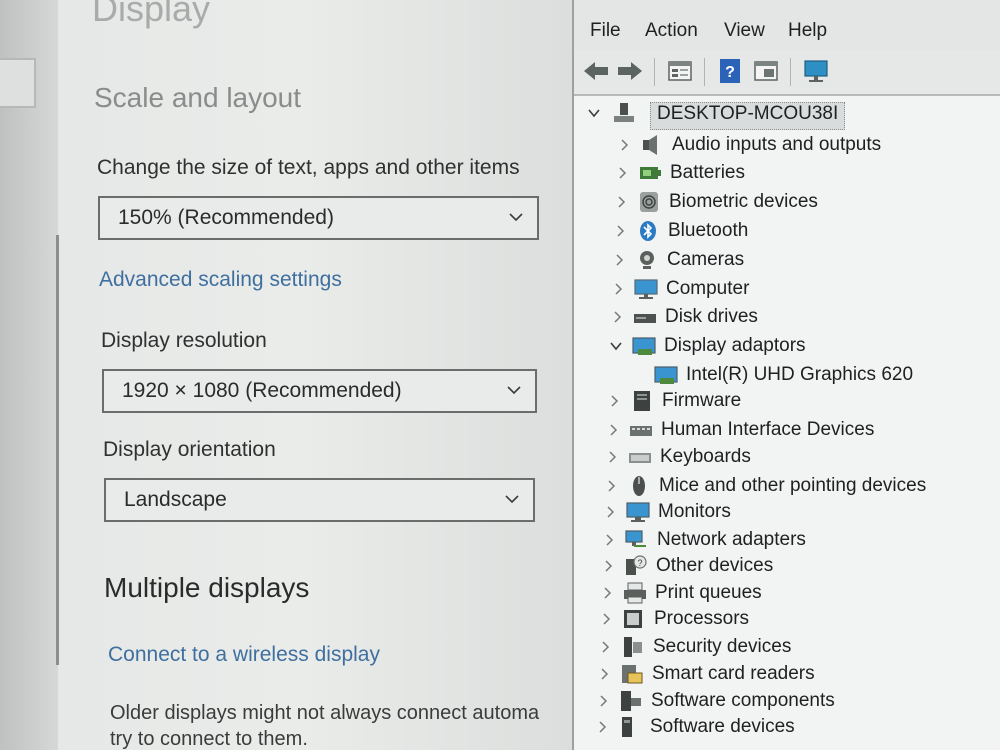 This screenshot has height=750, width=1000. What do you see at coordinates (319, 500) in the screenshot?
I see `orientation-dropdown: Landscape` at bounding box center [319, 500].